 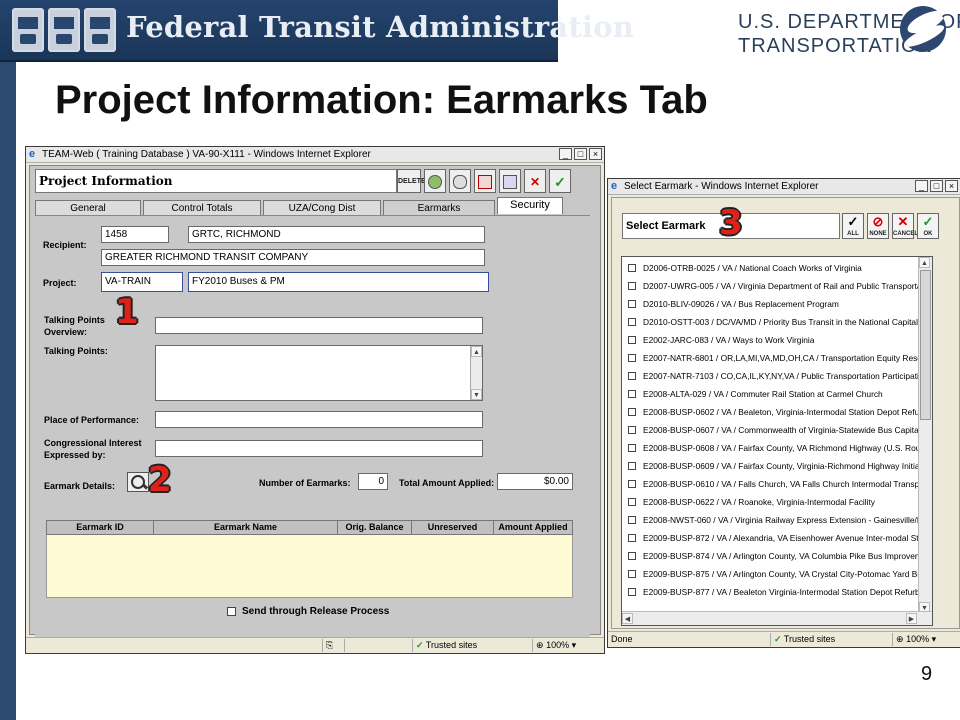 What do you see at coordinates (375, 527) in the screenshot?
I see `col-orig-balance: Orig. Balance` at bounding box center [375, 527].